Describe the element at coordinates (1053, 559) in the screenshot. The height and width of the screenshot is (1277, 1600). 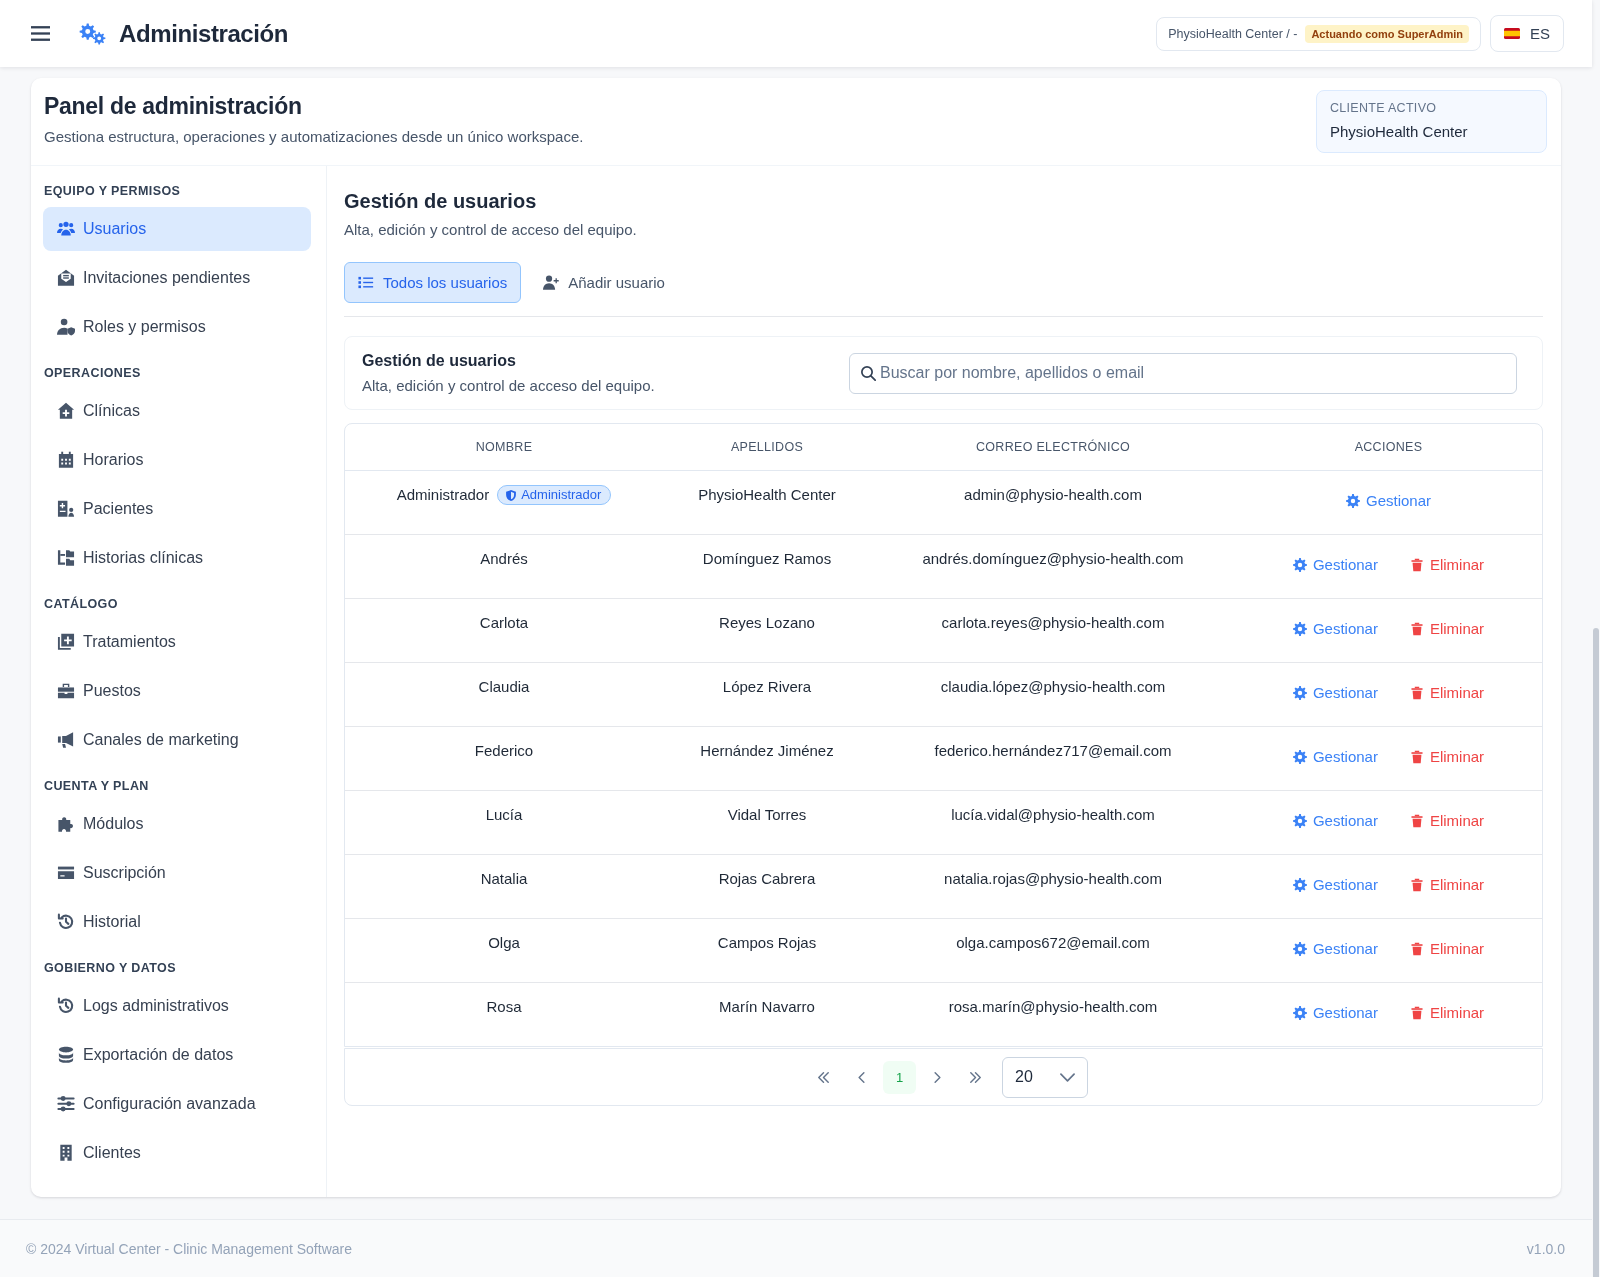
I see `table-cell: andrés.domínguez@physio-health.com` at that location.